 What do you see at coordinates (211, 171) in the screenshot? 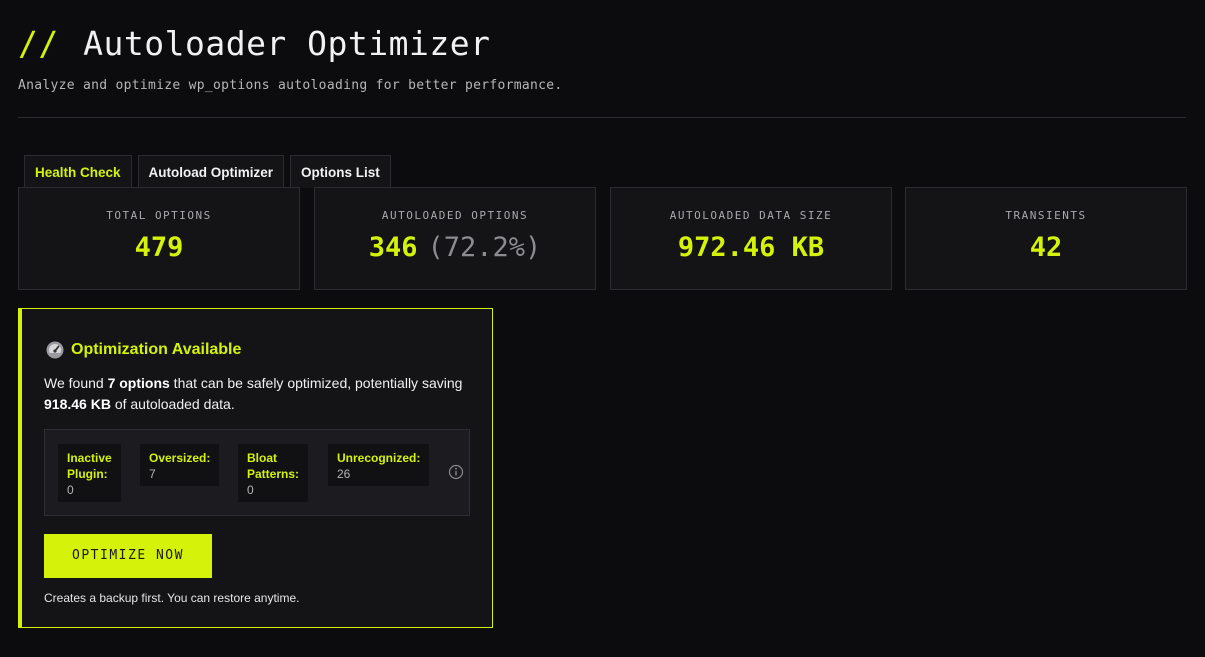
I see `tab-autoload-optimizer: Autoload Optimizer` at bounding box center [211, 171].